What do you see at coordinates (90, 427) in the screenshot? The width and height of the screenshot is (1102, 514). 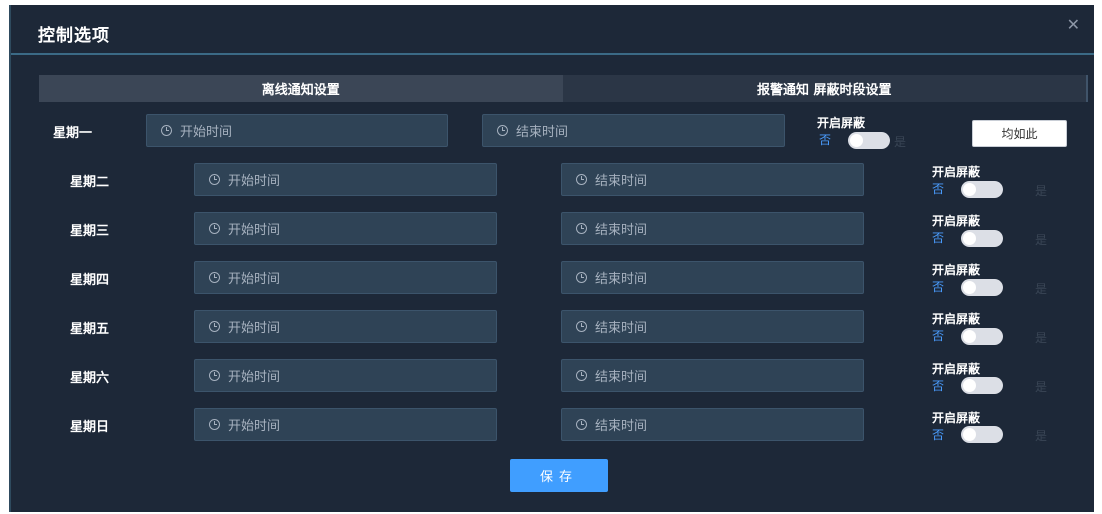 I see `day-label-sunday: 星期日` at bounding box center [90, 427].